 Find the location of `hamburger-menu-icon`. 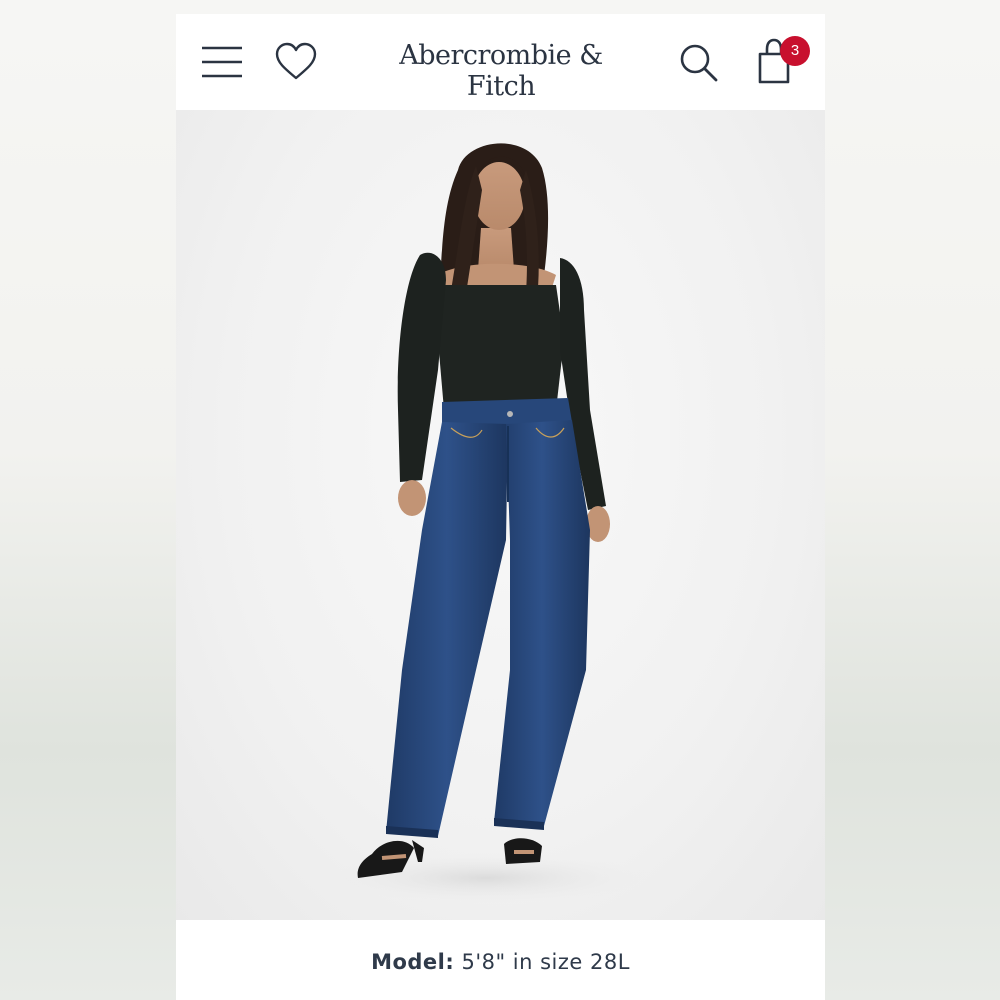

hamburger-menu-icon is located at coordinates (222, 62).